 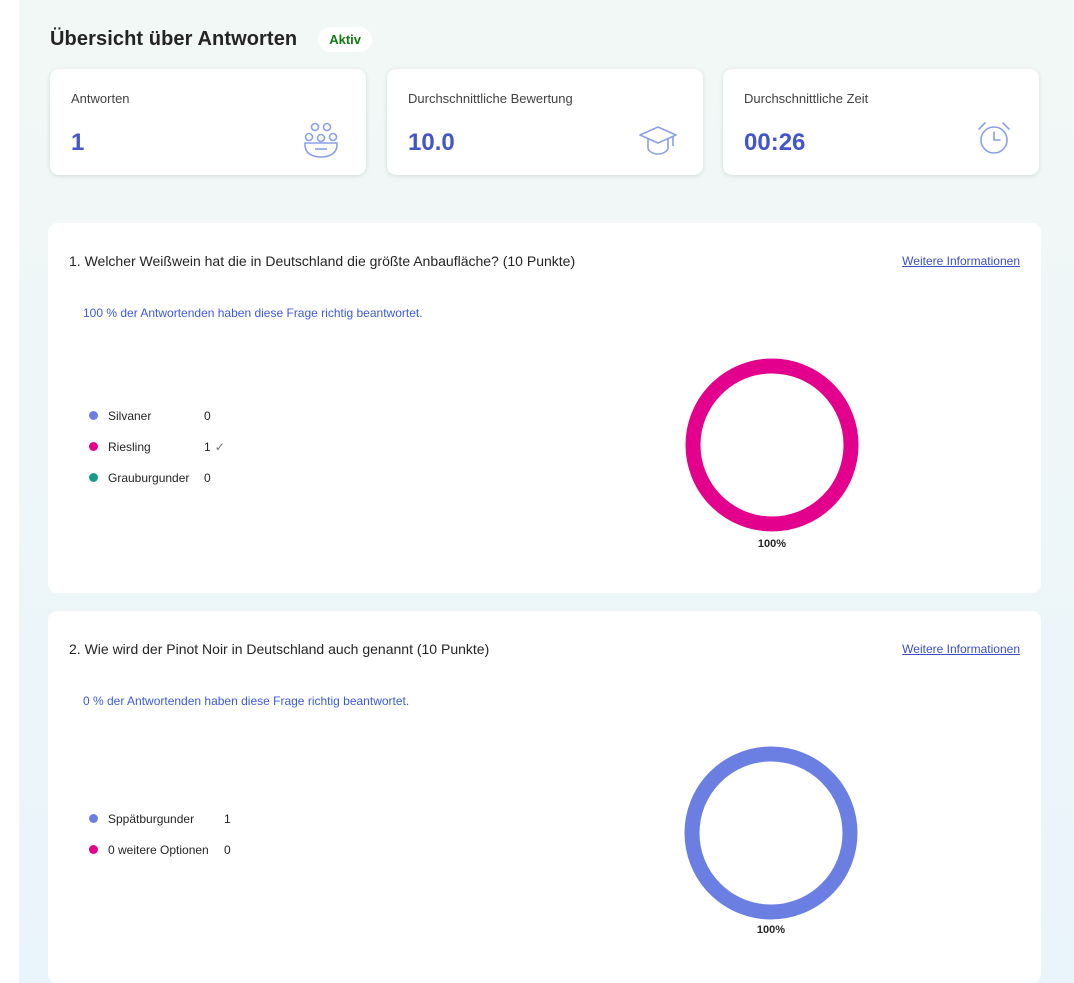 What do you see at coordinates (151, 818) in the screenshot?
I see `legend-label: Sppätburgunder` at bounding box center [151, 818].